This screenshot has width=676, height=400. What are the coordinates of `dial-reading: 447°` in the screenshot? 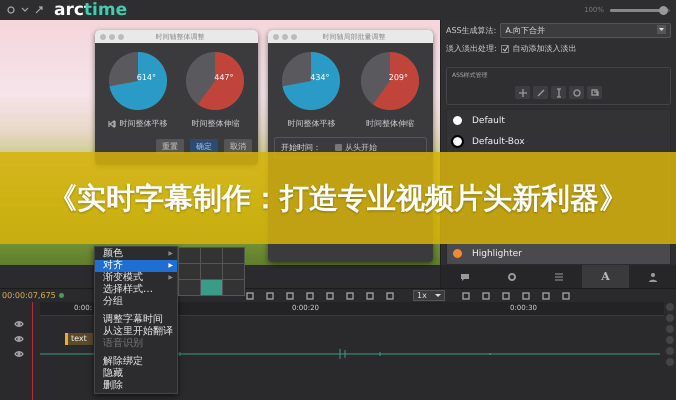 It's located at (224, 77).